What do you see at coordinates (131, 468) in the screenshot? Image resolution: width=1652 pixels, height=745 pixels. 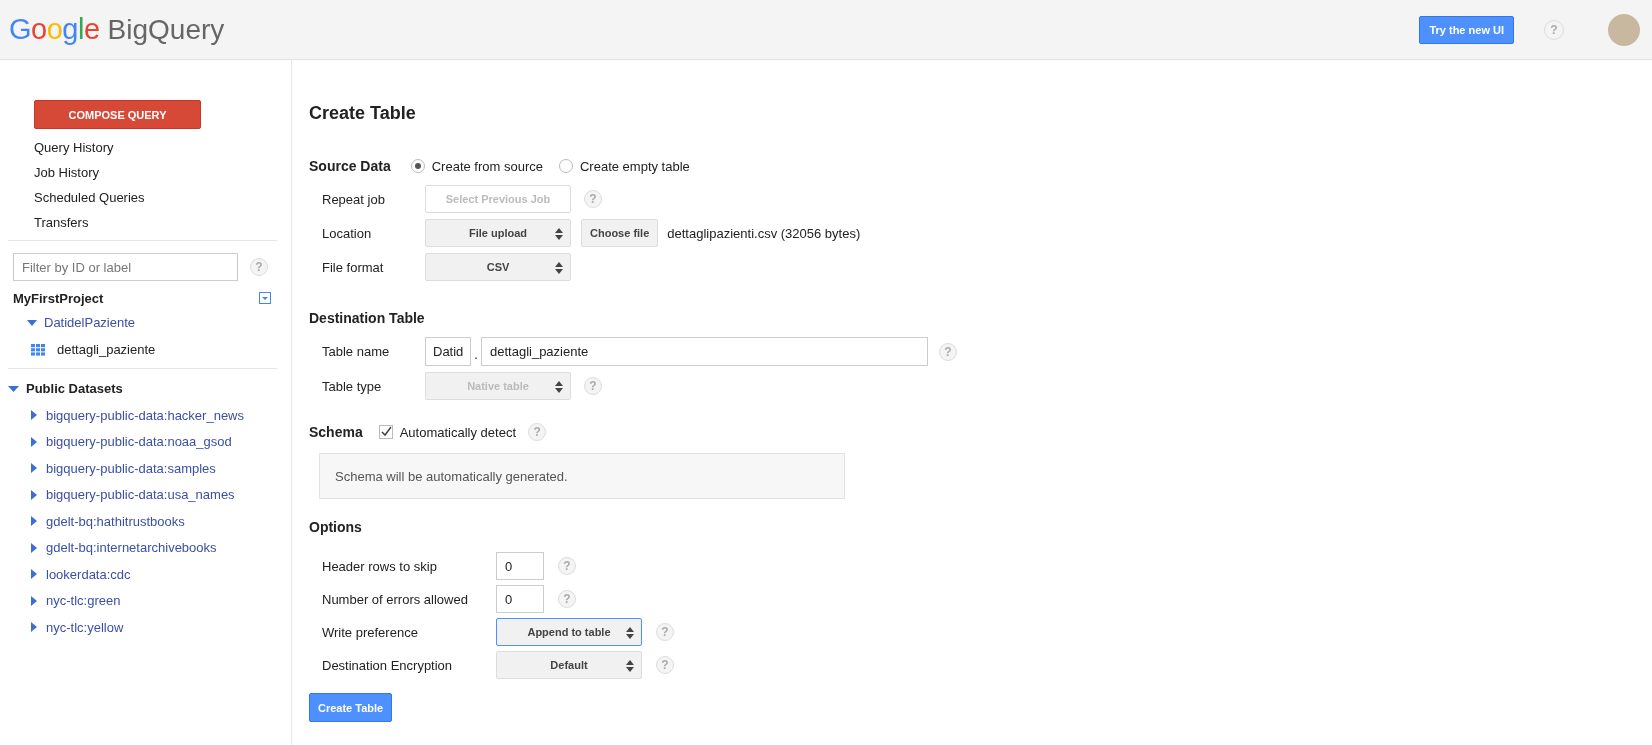 I see `dataset-link: bigquery-public-data:samples` at bounding box center [131, 468].